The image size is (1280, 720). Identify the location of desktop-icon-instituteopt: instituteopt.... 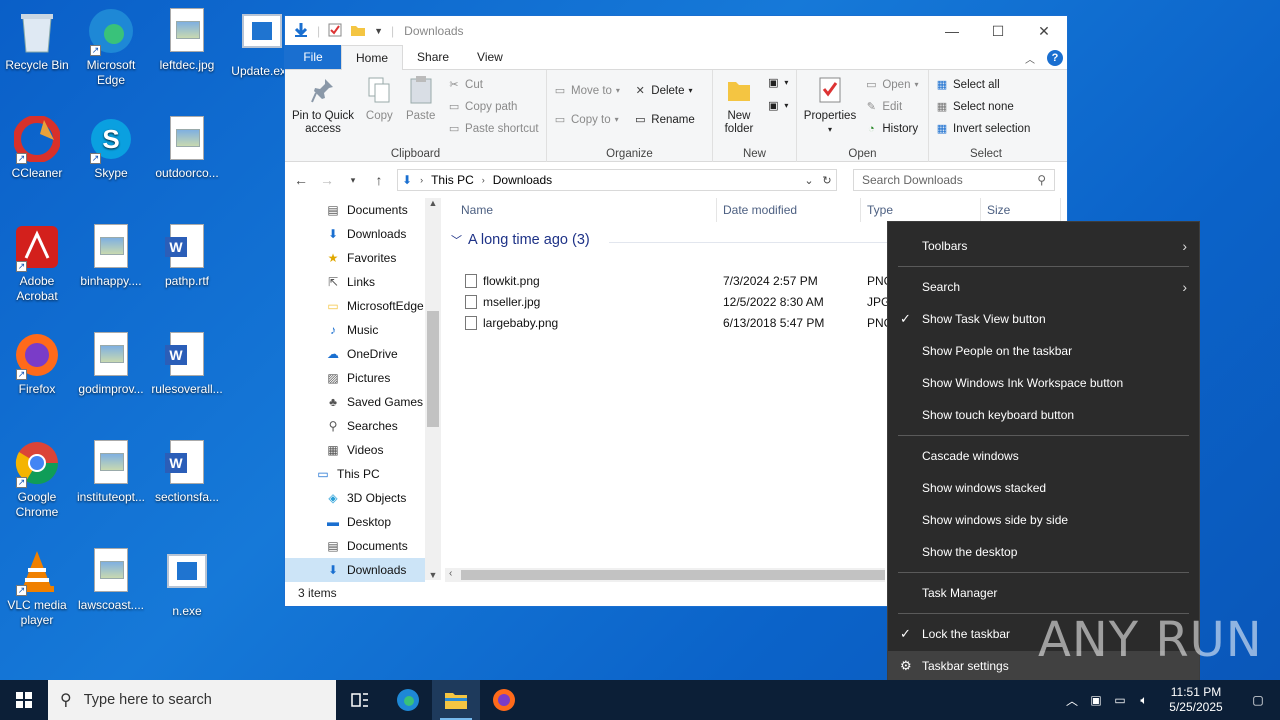
(111, 472).